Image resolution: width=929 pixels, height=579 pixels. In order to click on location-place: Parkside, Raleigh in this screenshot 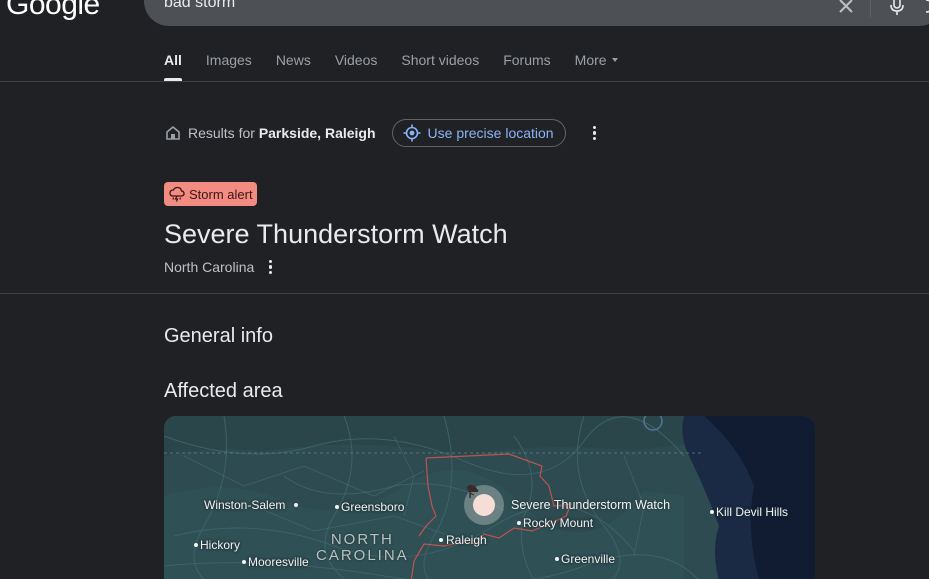, I will do `click(317, 133)`.